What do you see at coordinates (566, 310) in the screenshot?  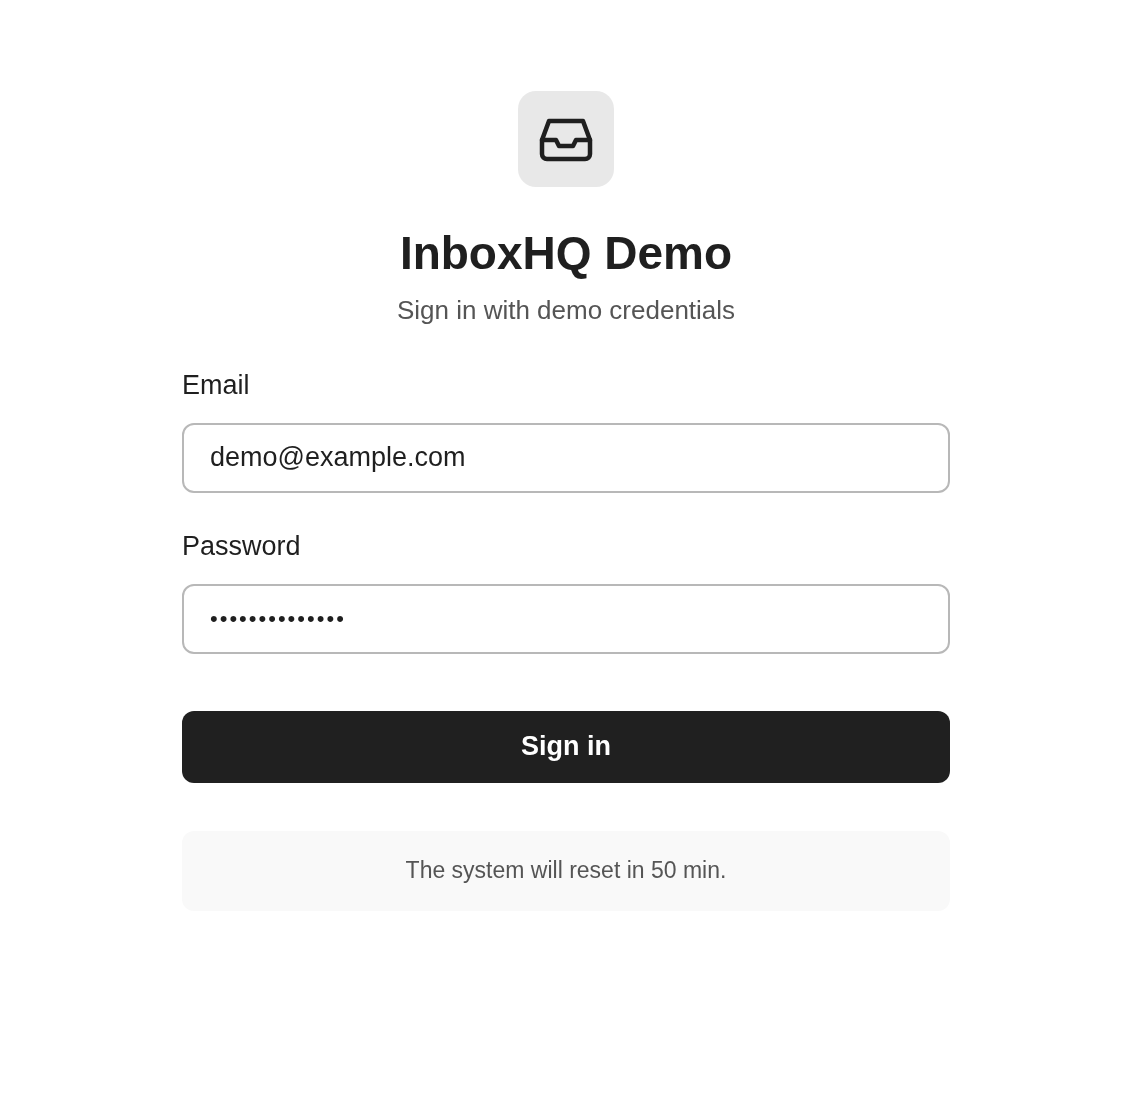 I see `subtitle: Sign in with demo credentials` at bounding box center [566, 310].